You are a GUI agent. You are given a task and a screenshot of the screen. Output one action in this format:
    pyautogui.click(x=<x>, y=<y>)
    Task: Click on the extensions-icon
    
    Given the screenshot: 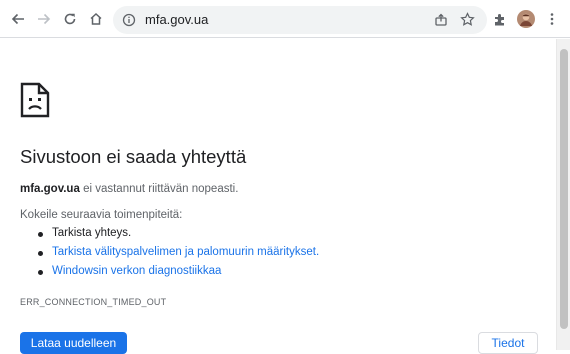 What is the action you would take?
    pyautogui.click(x=499, y=19)
    